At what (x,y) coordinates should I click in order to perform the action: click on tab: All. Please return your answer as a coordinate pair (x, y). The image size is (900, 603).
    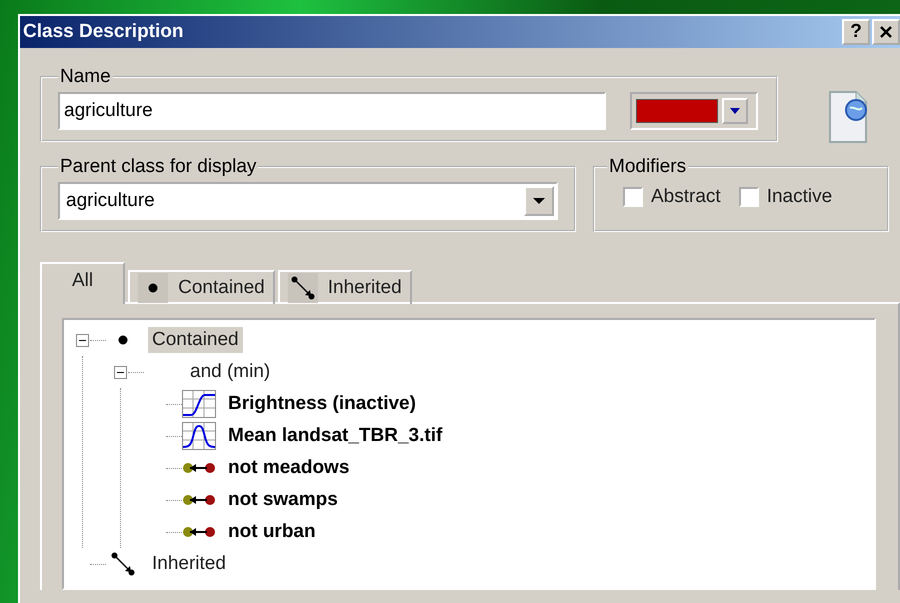
    Looking at the image, I should click on (83, 283).